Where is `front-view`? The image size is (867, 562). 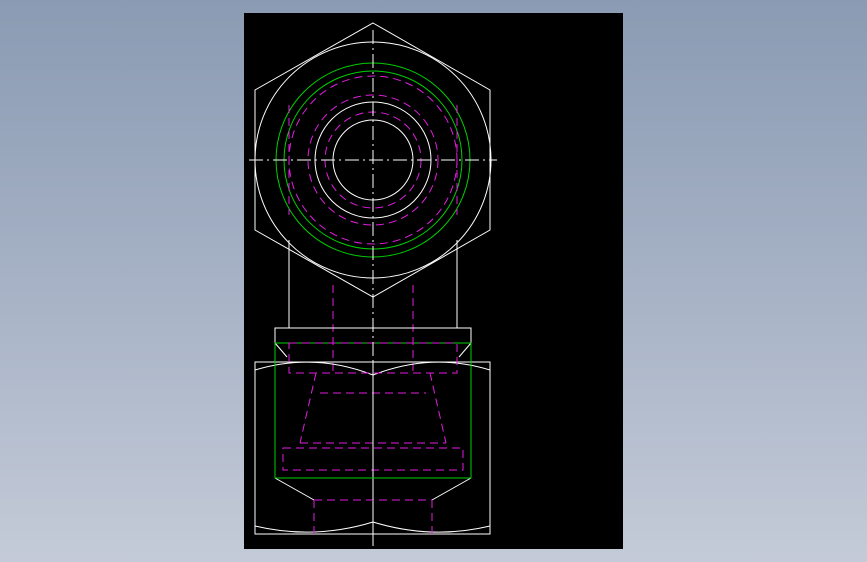
front-view is located at coordinates (372, 431).